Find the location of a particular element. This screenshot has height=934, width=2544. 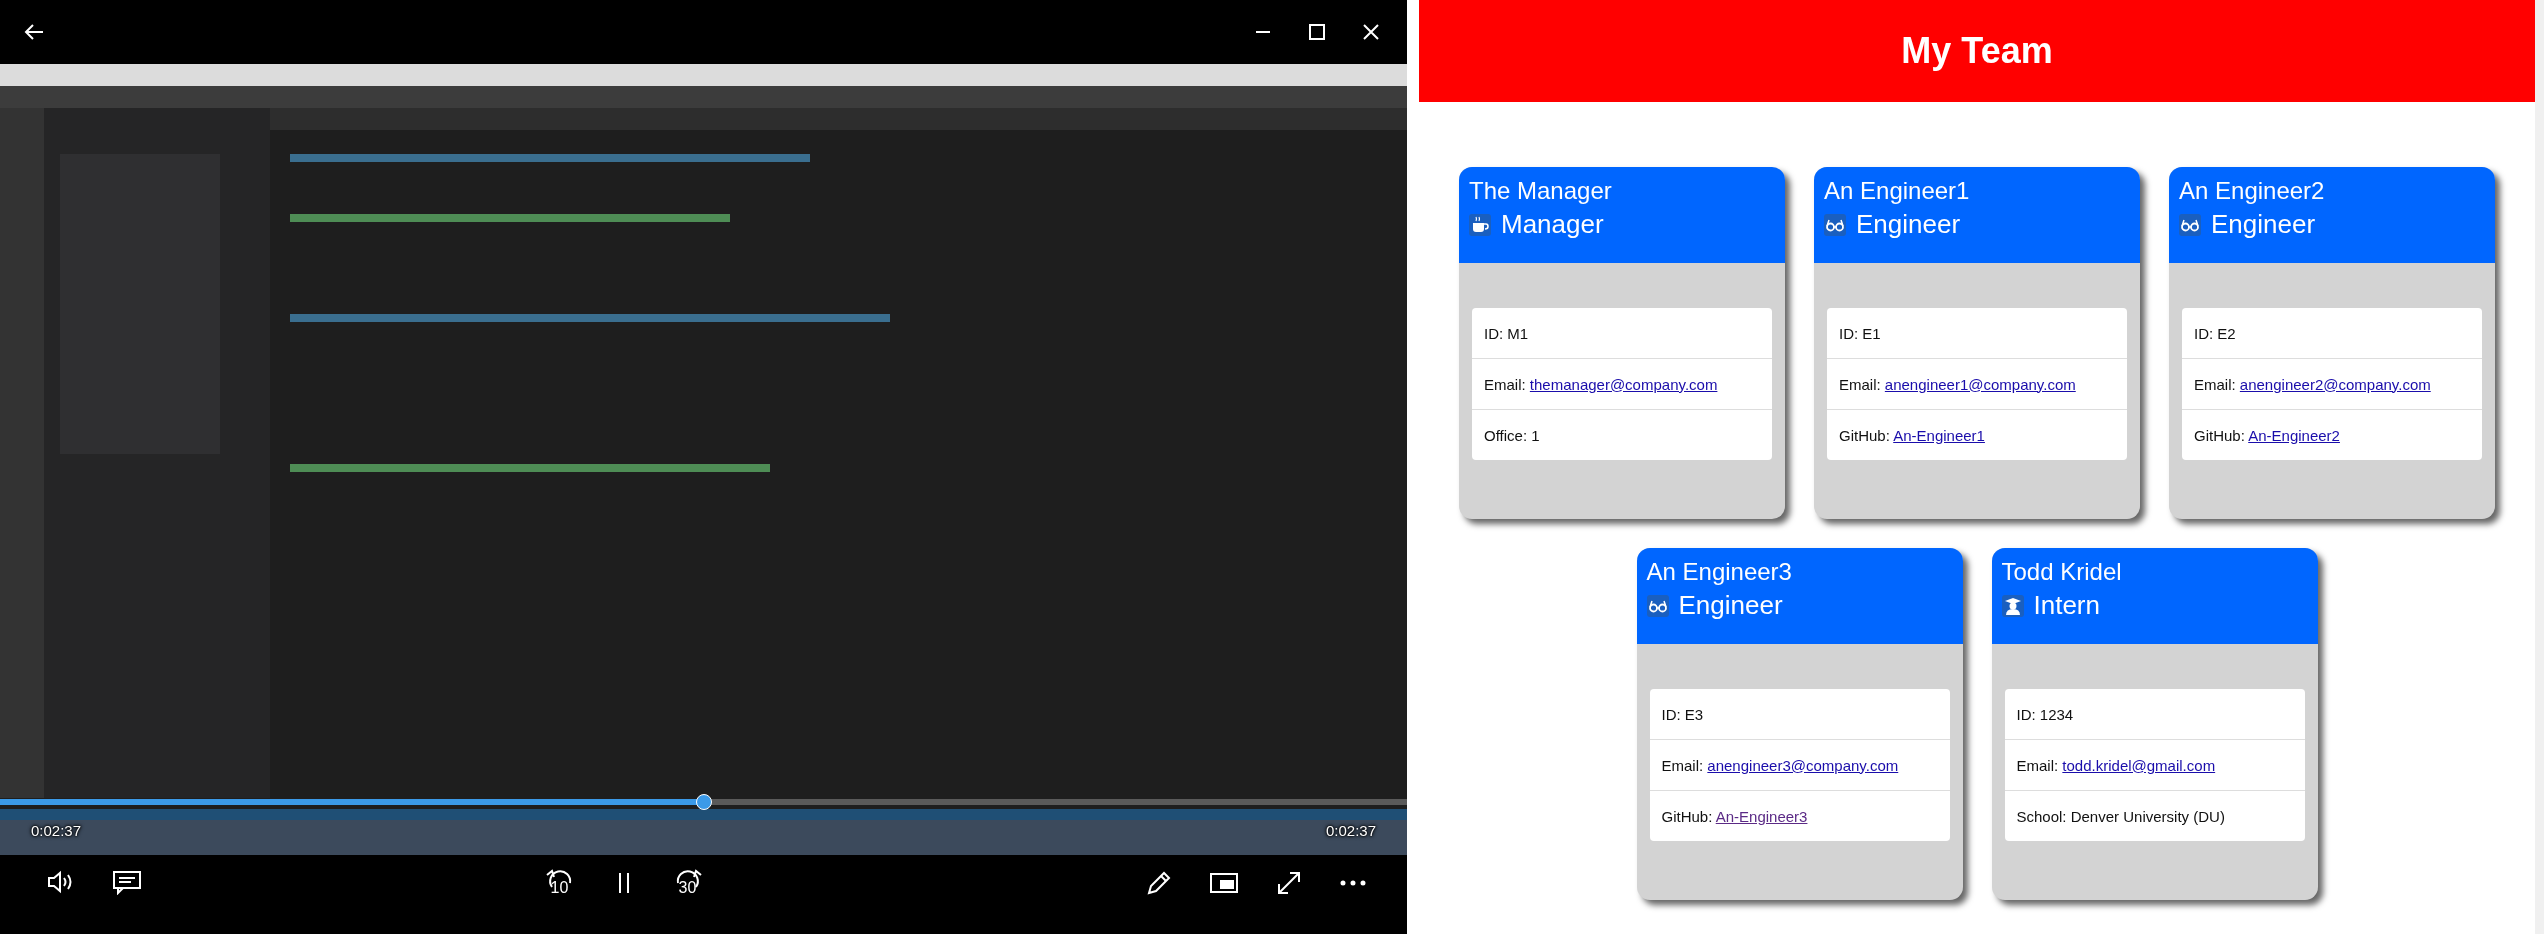

detail-text: ID: 1234 is located at coordinates (2045, 714).